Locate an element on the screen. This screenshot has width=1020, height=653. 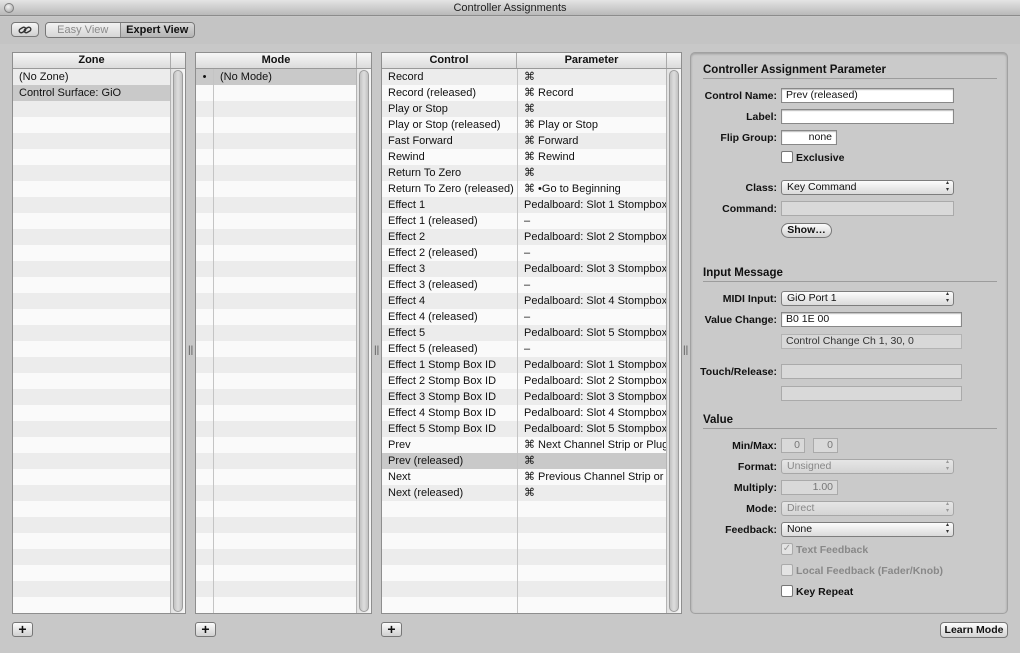
min-max-label: Min/Max: is located at coordinates (754, 446).